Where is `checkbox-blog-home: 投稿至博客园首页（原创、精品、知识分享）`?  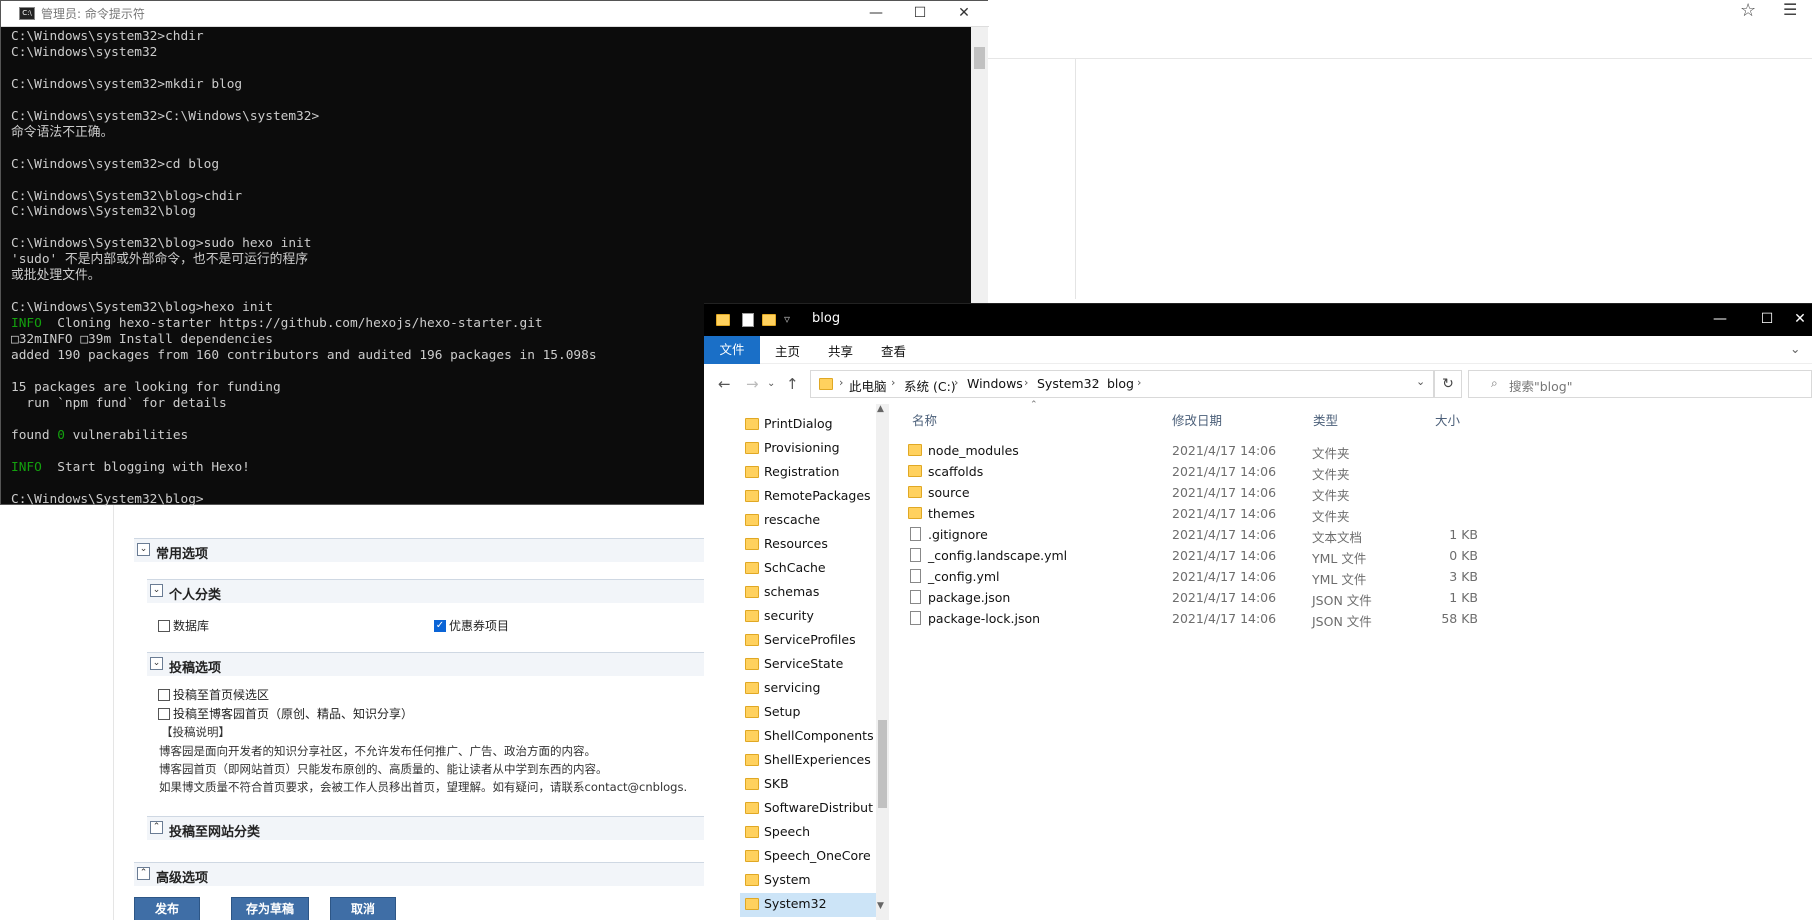 checkbox-blog-home: 投稿至博客园首页（原创、精品、知识分享） is located at coordinates (285, 713).